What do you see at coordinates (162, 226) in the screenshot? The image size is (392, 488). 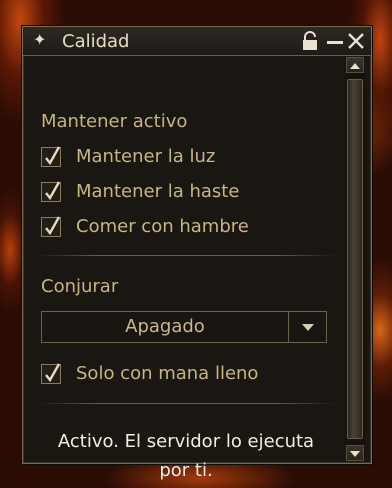 I see `eat-when-hungry-label: Comer con hambre` at bounding box center [162, 226].